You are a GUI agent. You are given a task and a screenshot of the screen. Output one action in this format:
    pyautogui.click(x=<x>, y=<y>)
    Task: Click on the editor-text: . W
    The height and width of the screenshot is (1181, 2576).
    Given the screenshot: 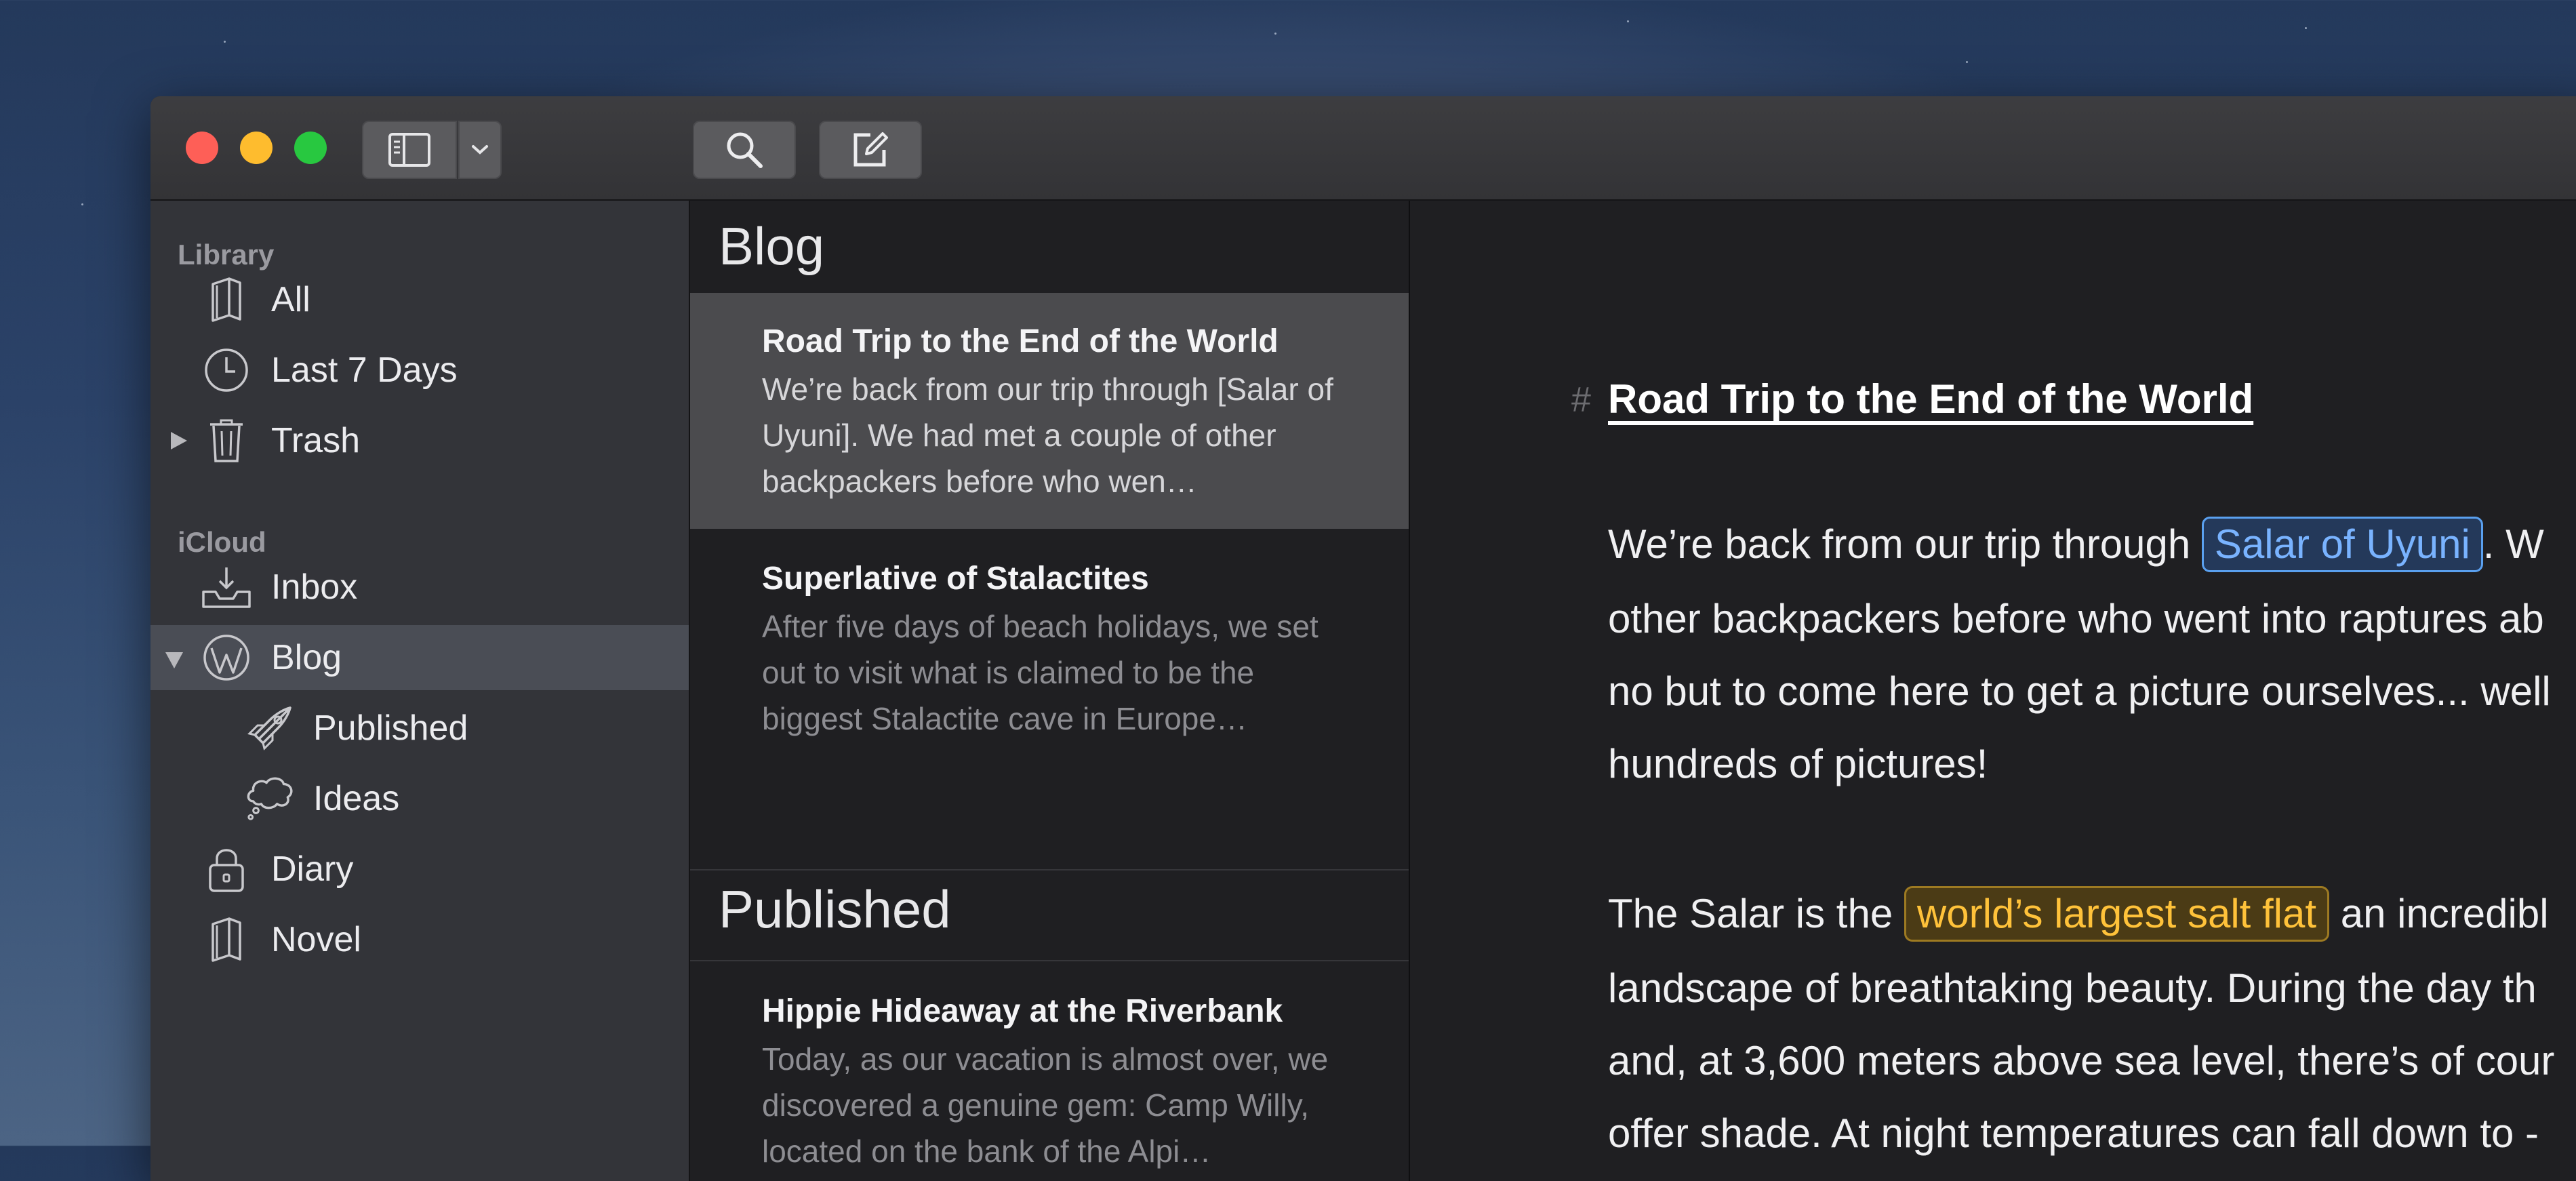 What is the action you would take?
    pyautogui.click(x=2513, y=544)
    